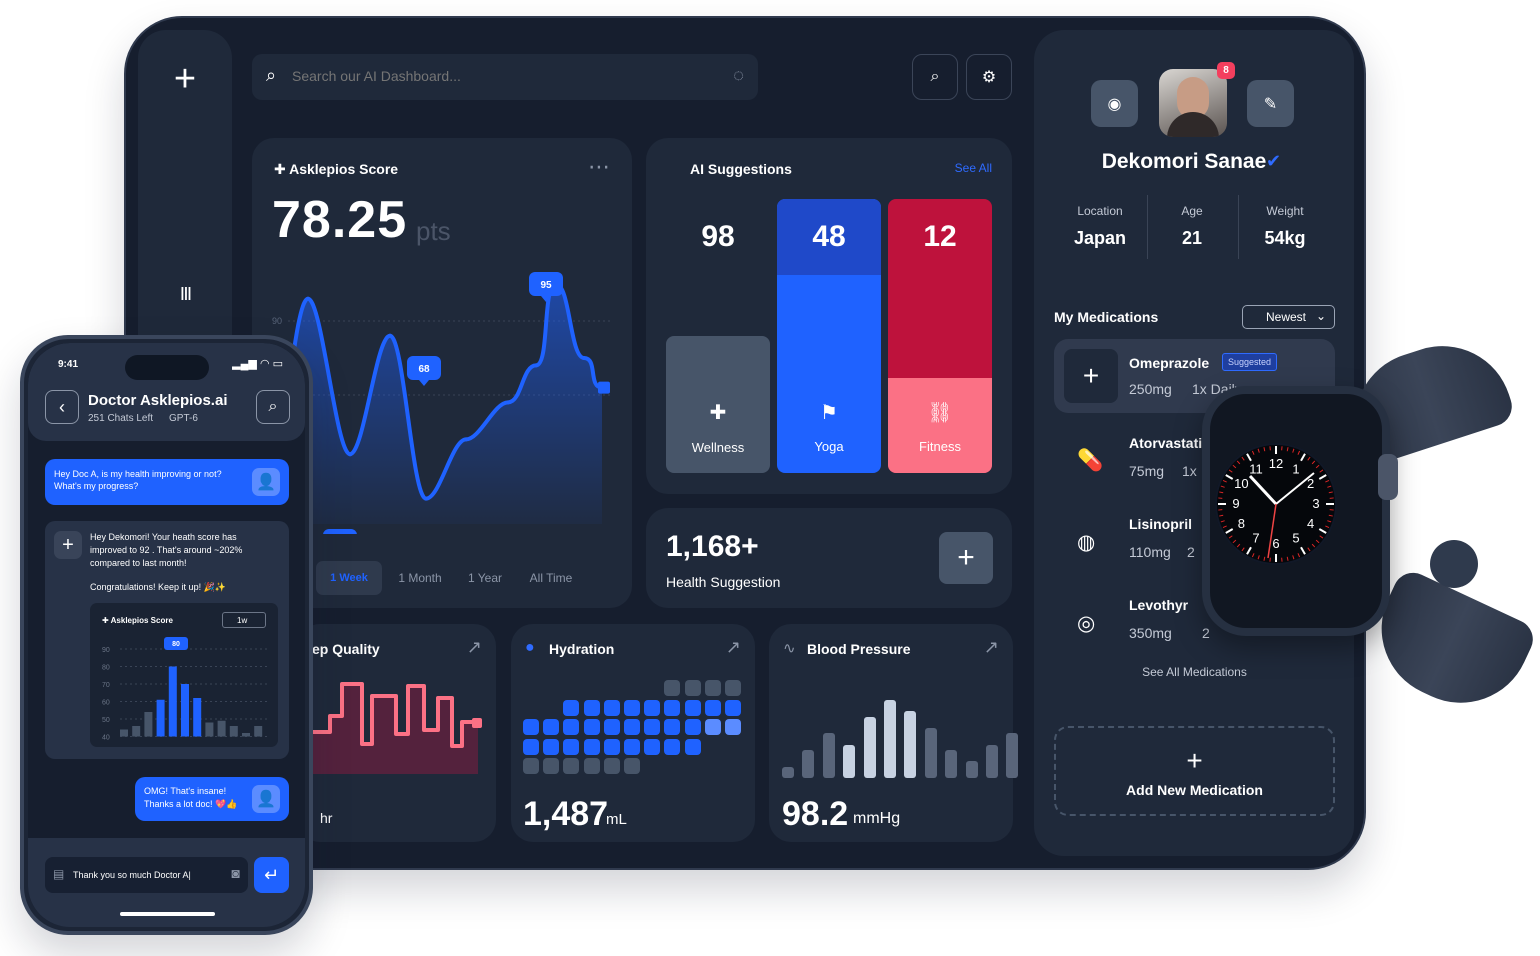 This screenshot has width=1540, height=956. I want to click on add-medication-button: + Add New Medication, so click(1194, 771).